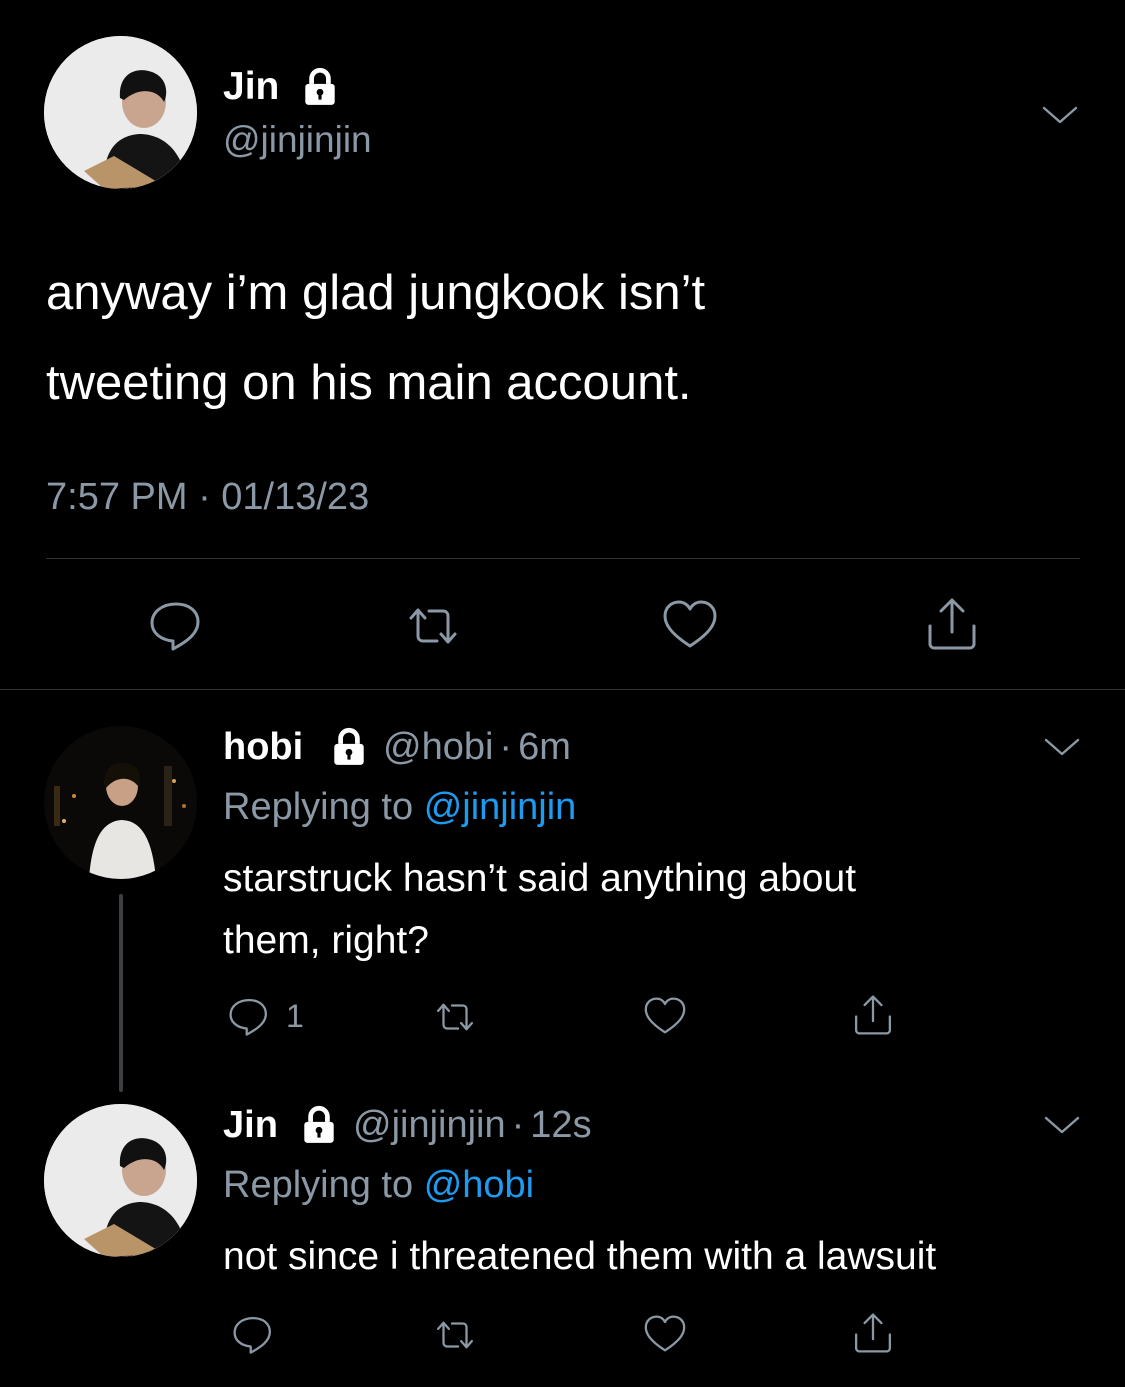 This screenshot has height=1387, width=1125. Describe the element at coordinates (376, 293) in the screenshot. I see `tweet-text-line: anyway i’m glad jungkook isn’t` at that location.